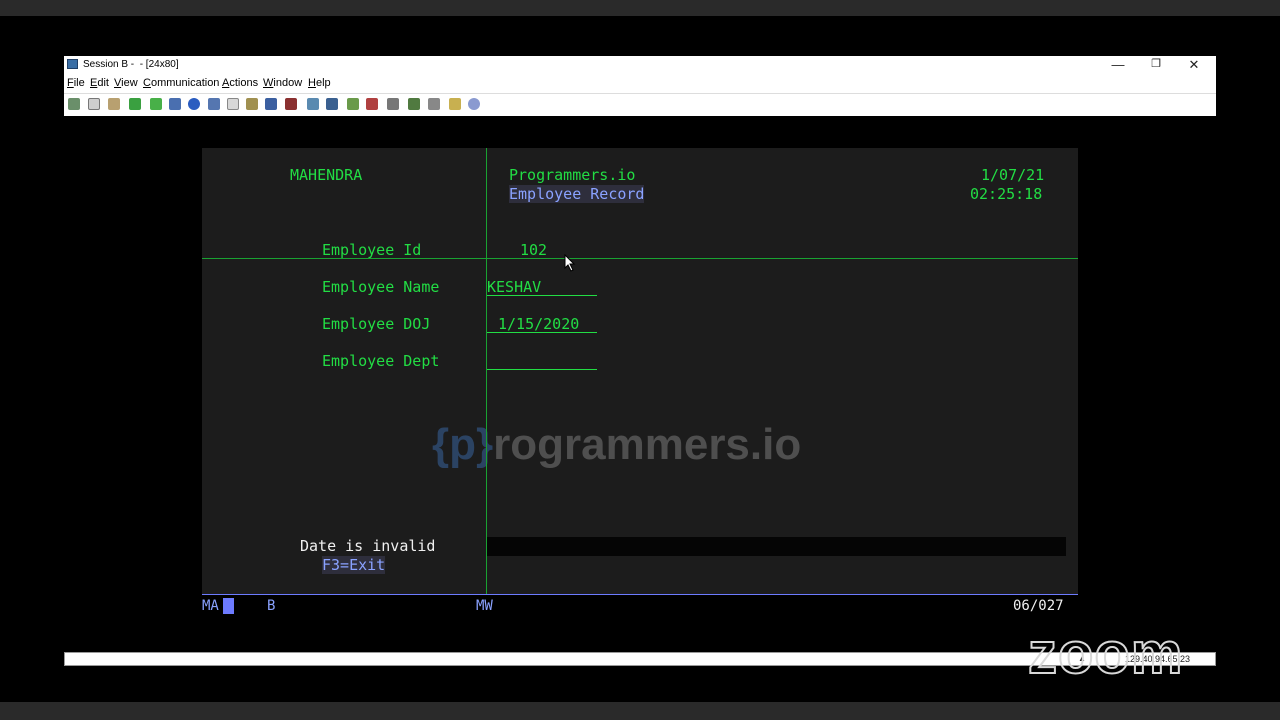 The image size is (1280, 720). Describe the element at coordinates (640, 65) in the screenshot. I see `title-bar: Session B - - [24x80] — ❐ ✕` at that location.